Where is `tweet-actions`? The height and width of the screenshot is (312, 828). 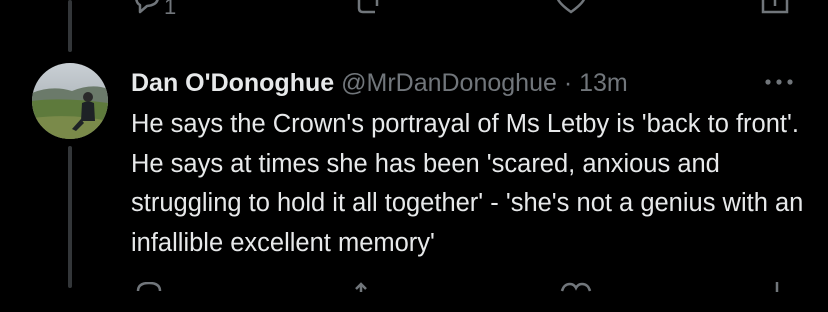
tweet-actions is located at coordinates (414, 297).